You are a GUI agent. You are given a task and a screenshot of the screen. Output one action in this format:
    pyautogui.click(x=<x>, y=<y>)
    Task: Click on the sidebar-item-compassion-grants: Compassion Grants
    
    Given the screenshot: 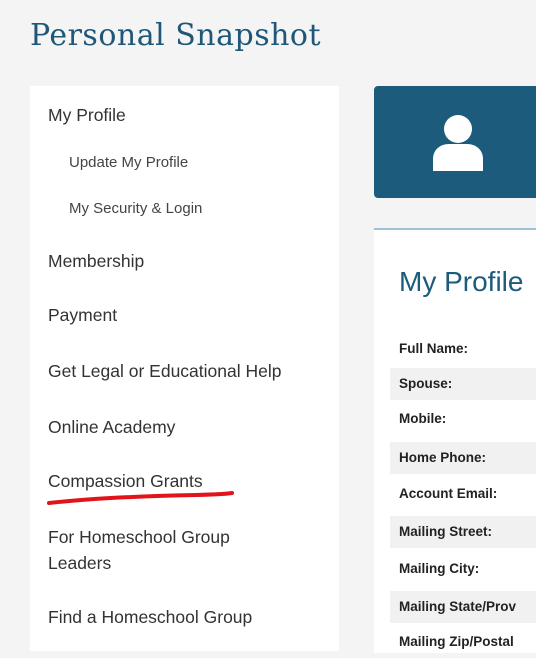 What is the action you would take?
    pyautogui.click(x=125, y=481)
    